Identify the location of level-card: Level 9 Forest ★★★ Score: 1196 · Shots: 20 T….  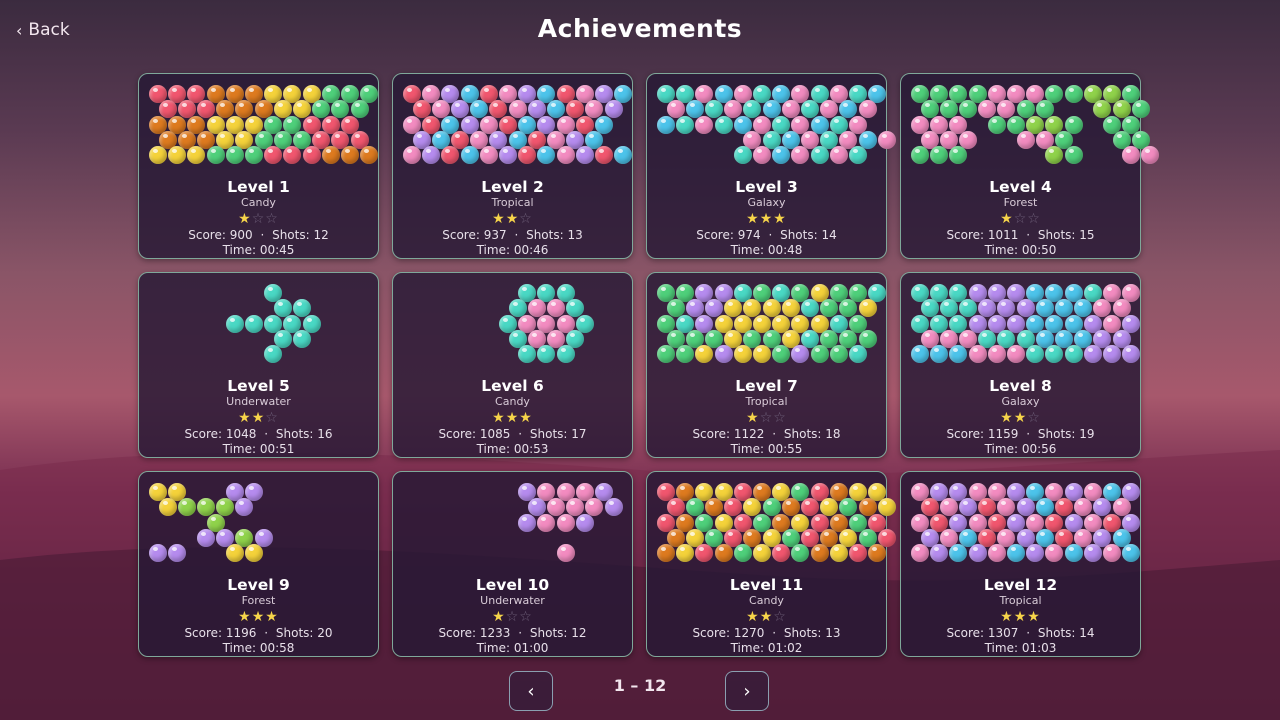
(258, 564).